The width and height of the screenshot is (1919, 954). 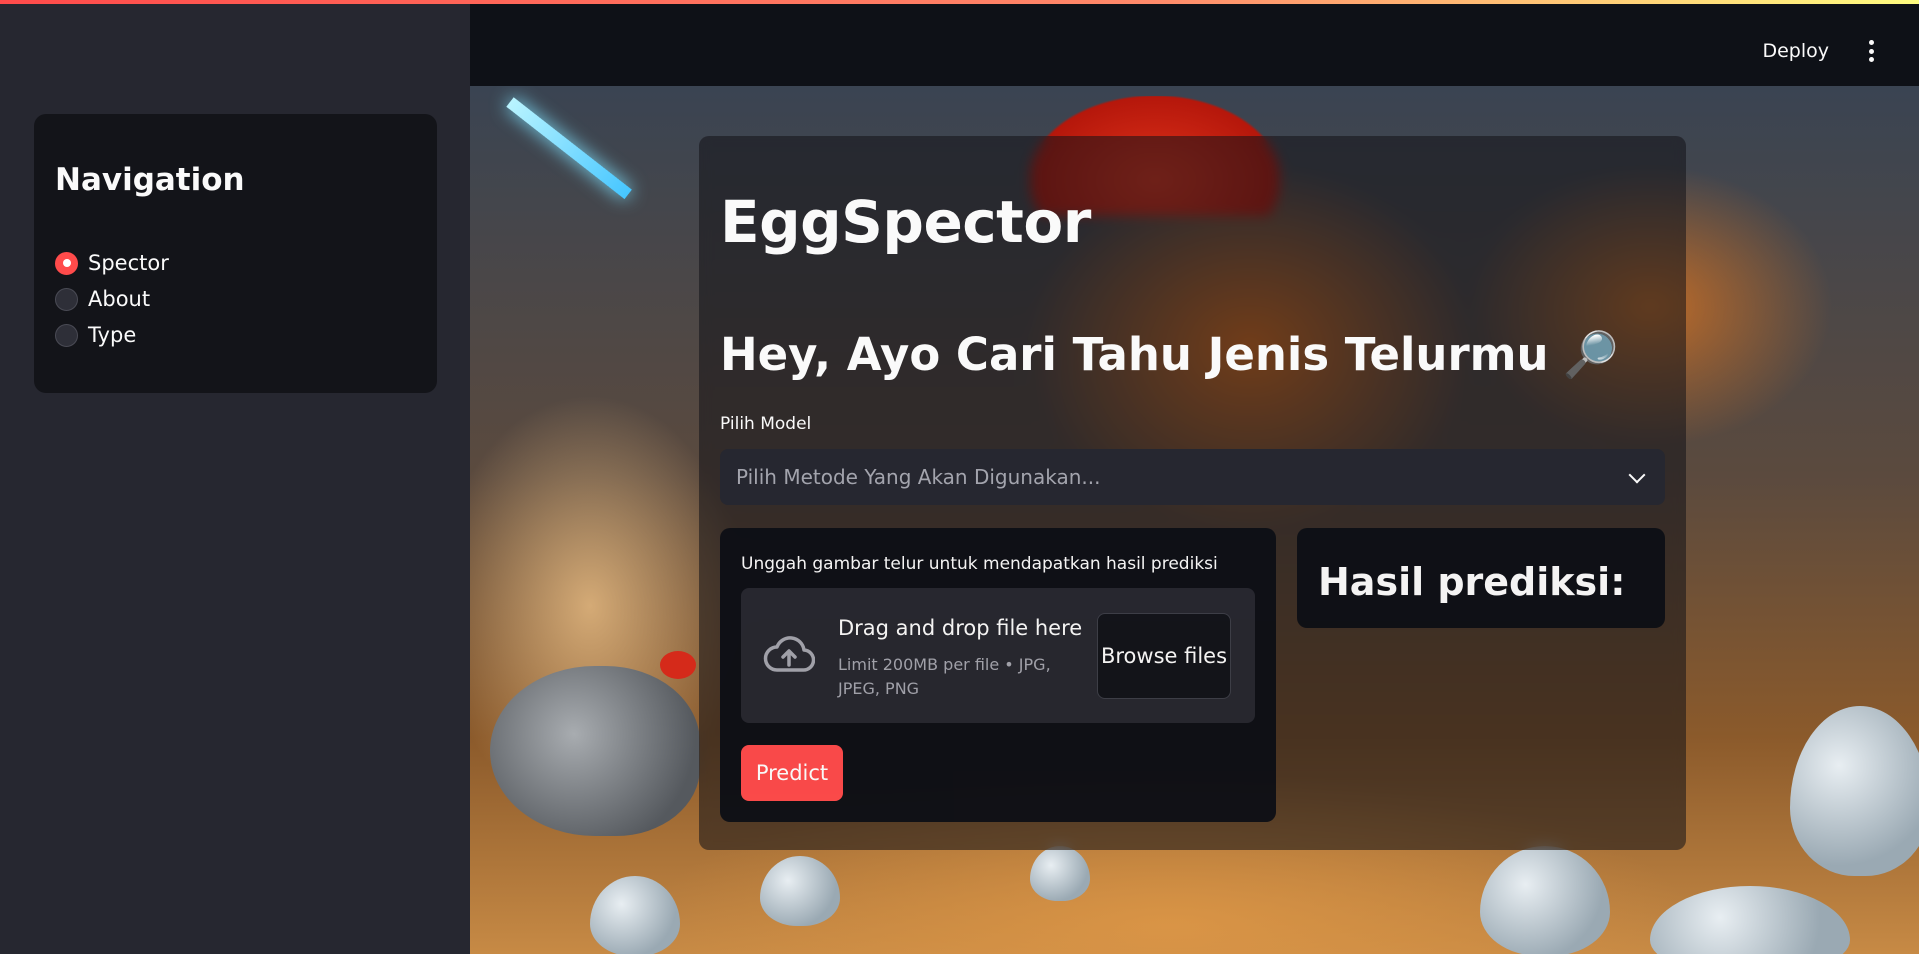 I want to click on nav-radio-label: Type, so click(x=112, y=335).